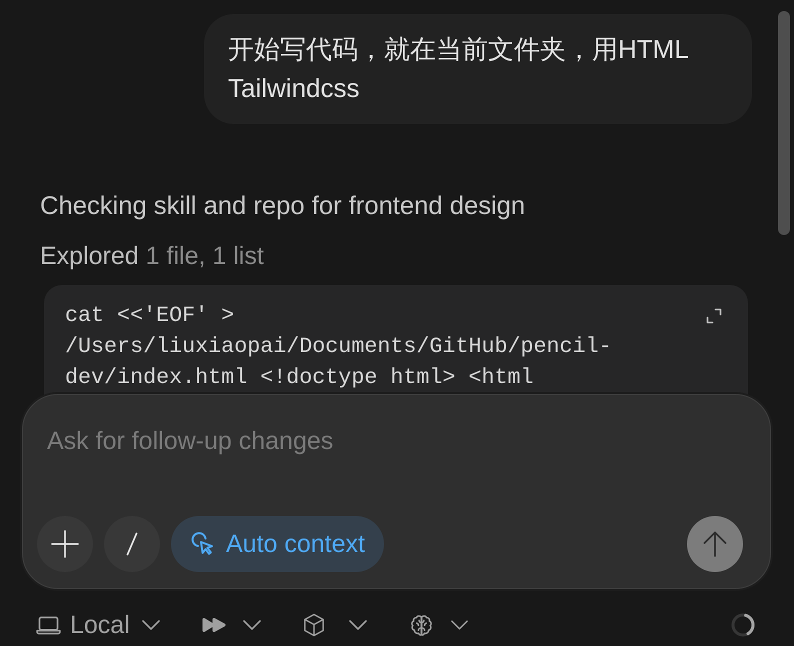  I want to click on local-dropdown-button: Local, so click(98, 625).